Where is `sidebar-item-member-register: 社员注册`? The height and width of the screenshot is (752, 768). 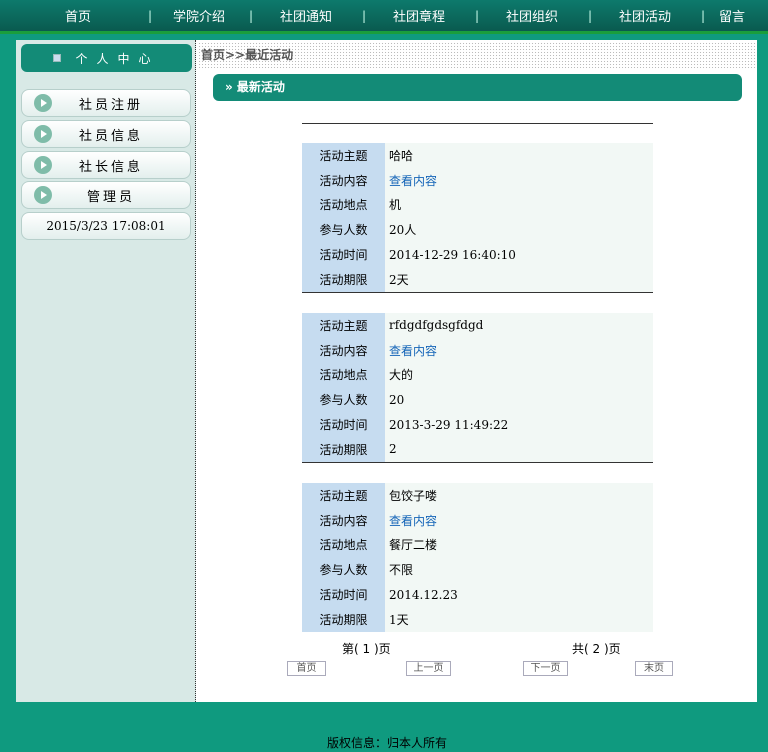
sidebar-item-member-register: 社员注册 is located at coordinates (106, 103).